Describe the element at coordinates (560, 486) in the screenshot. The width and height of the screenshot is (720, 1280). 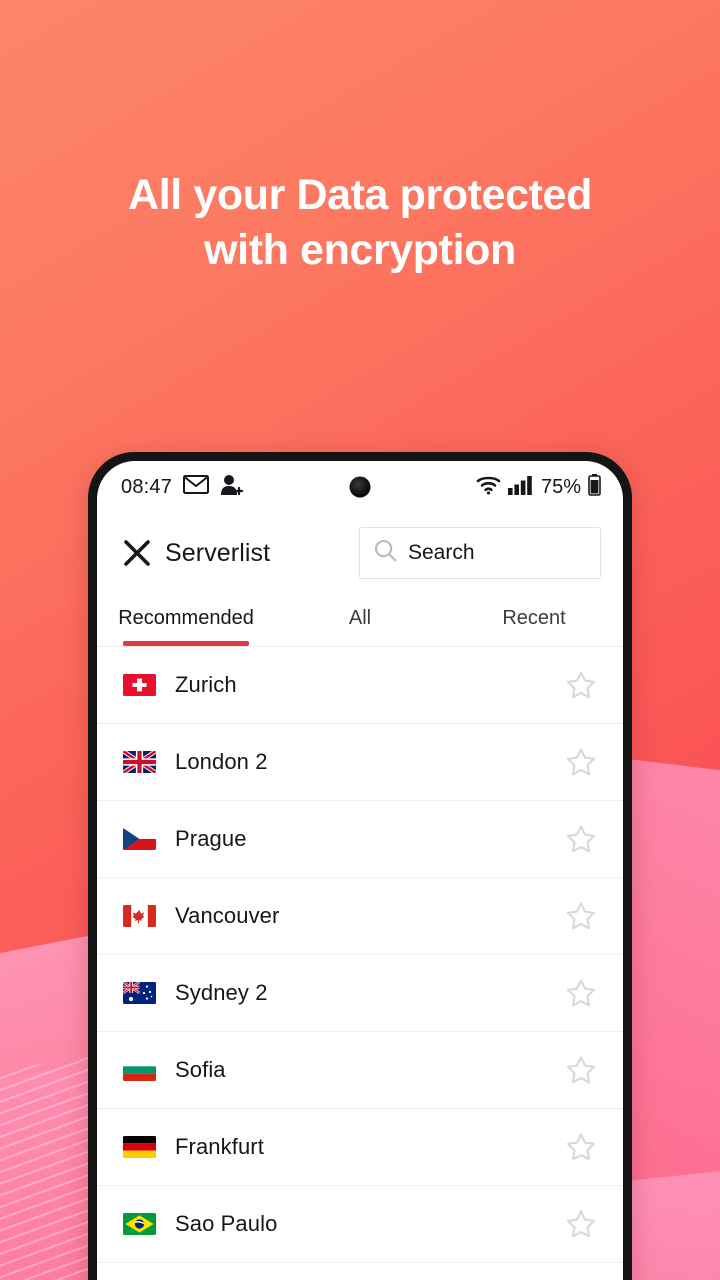
I see `battery-percent-label: 75%` at that location.